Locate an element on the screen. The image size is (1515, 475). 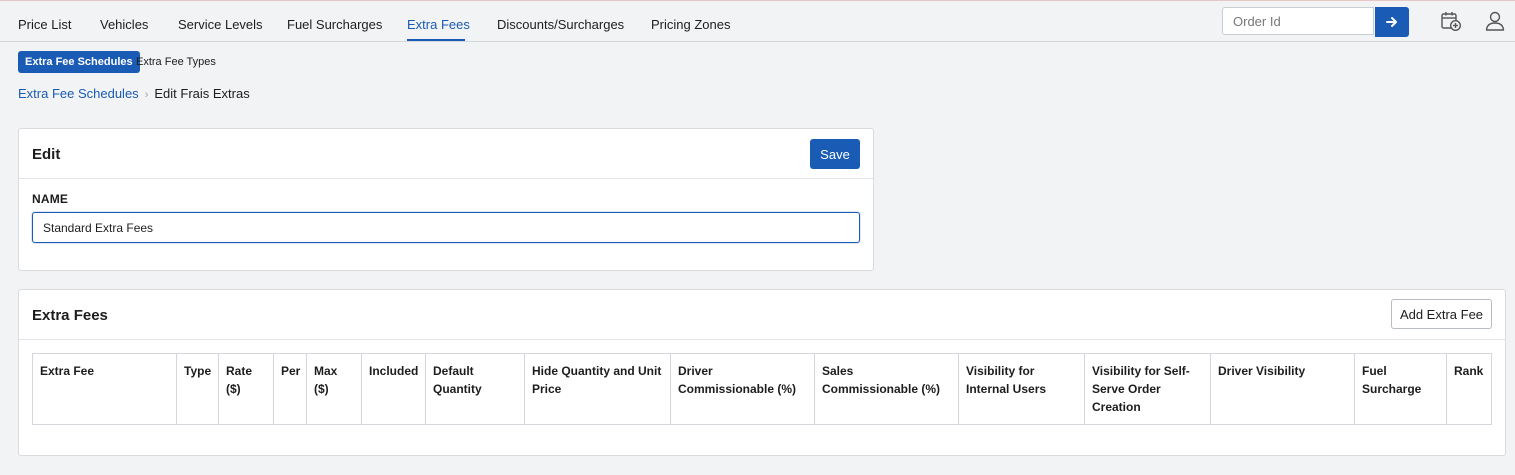
active-tab-indicator is located at coordinates (436, 40).